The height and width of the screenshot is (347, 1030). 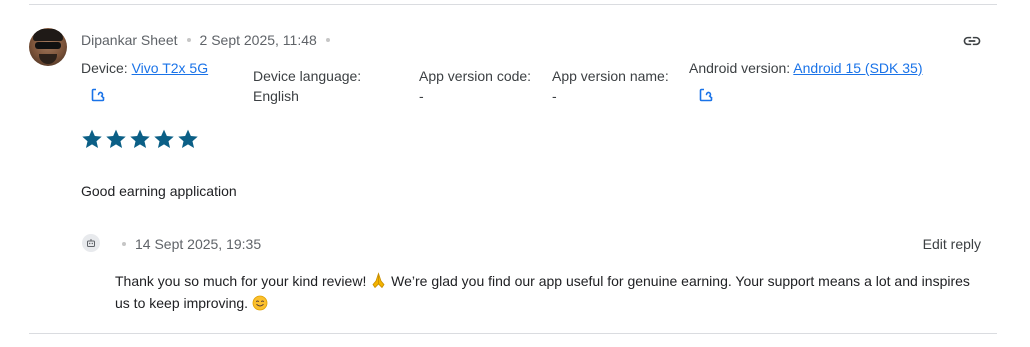 I want to click on device-language-label: Device language:, so click(x=307, y=76).